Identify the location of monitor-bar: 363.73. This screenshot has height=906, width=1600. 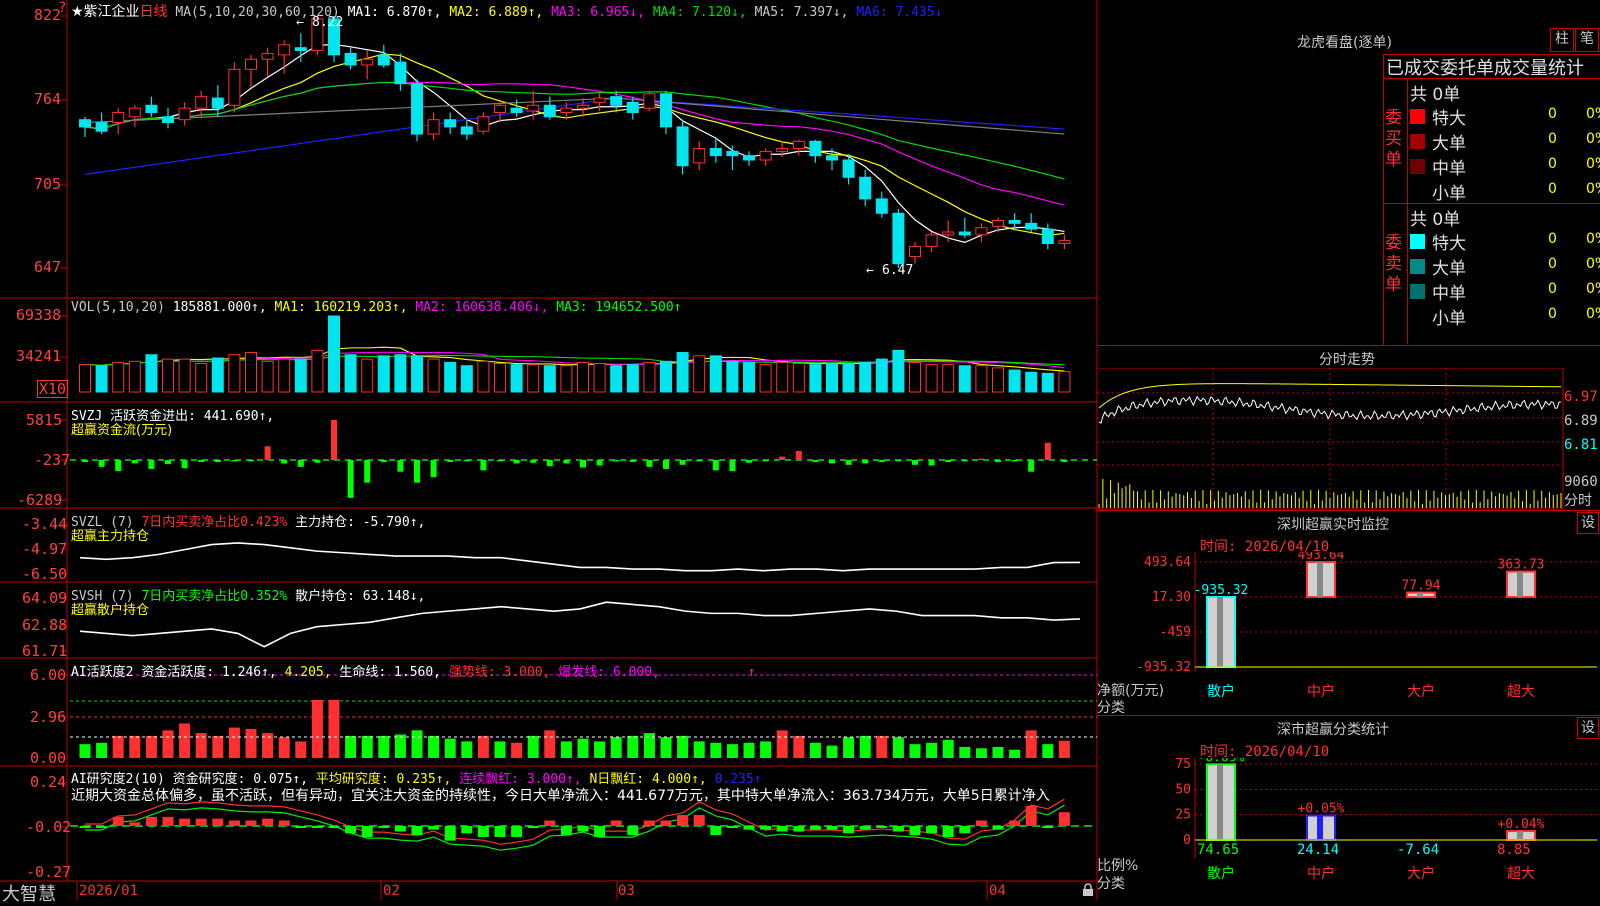
(1521, 578).